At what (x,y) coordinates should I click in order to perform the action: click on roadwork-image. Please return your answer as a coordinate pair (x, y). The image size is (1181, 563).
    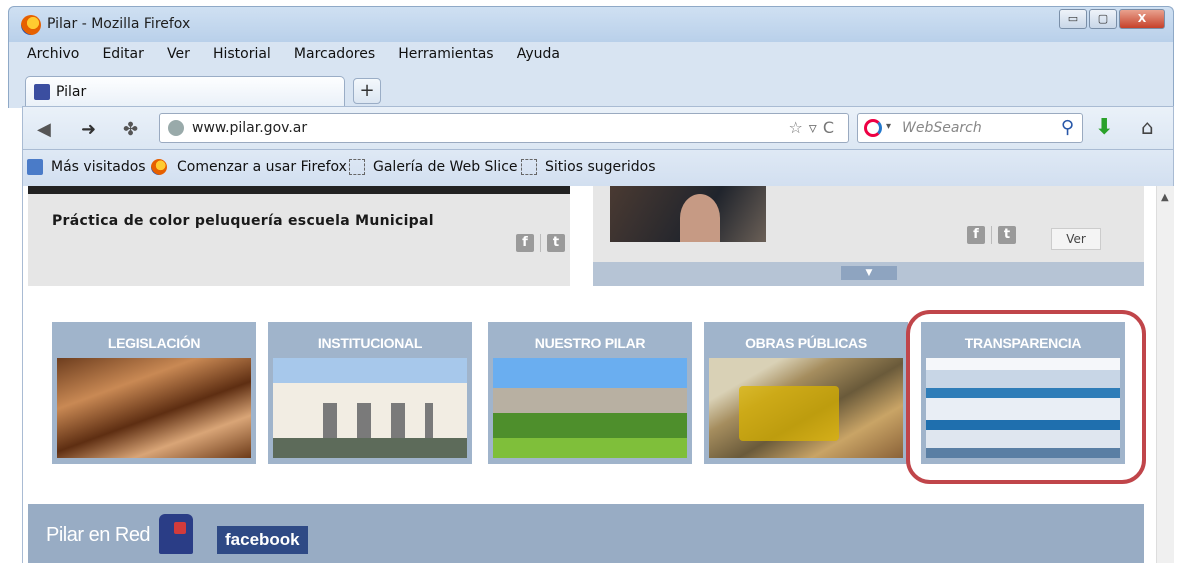
    Looking at the image, I should click on (806, 408).